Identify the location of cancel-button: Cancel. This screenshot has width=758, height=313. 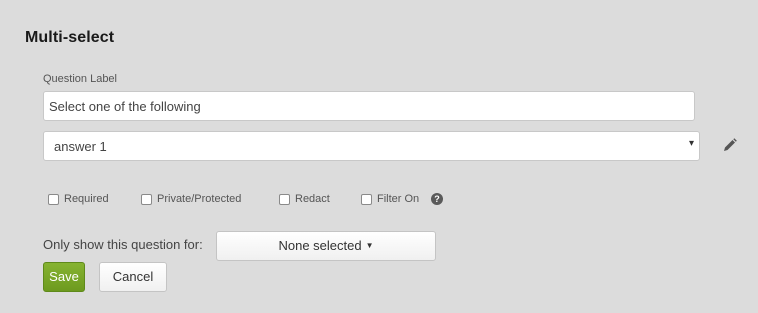
(133, 277).